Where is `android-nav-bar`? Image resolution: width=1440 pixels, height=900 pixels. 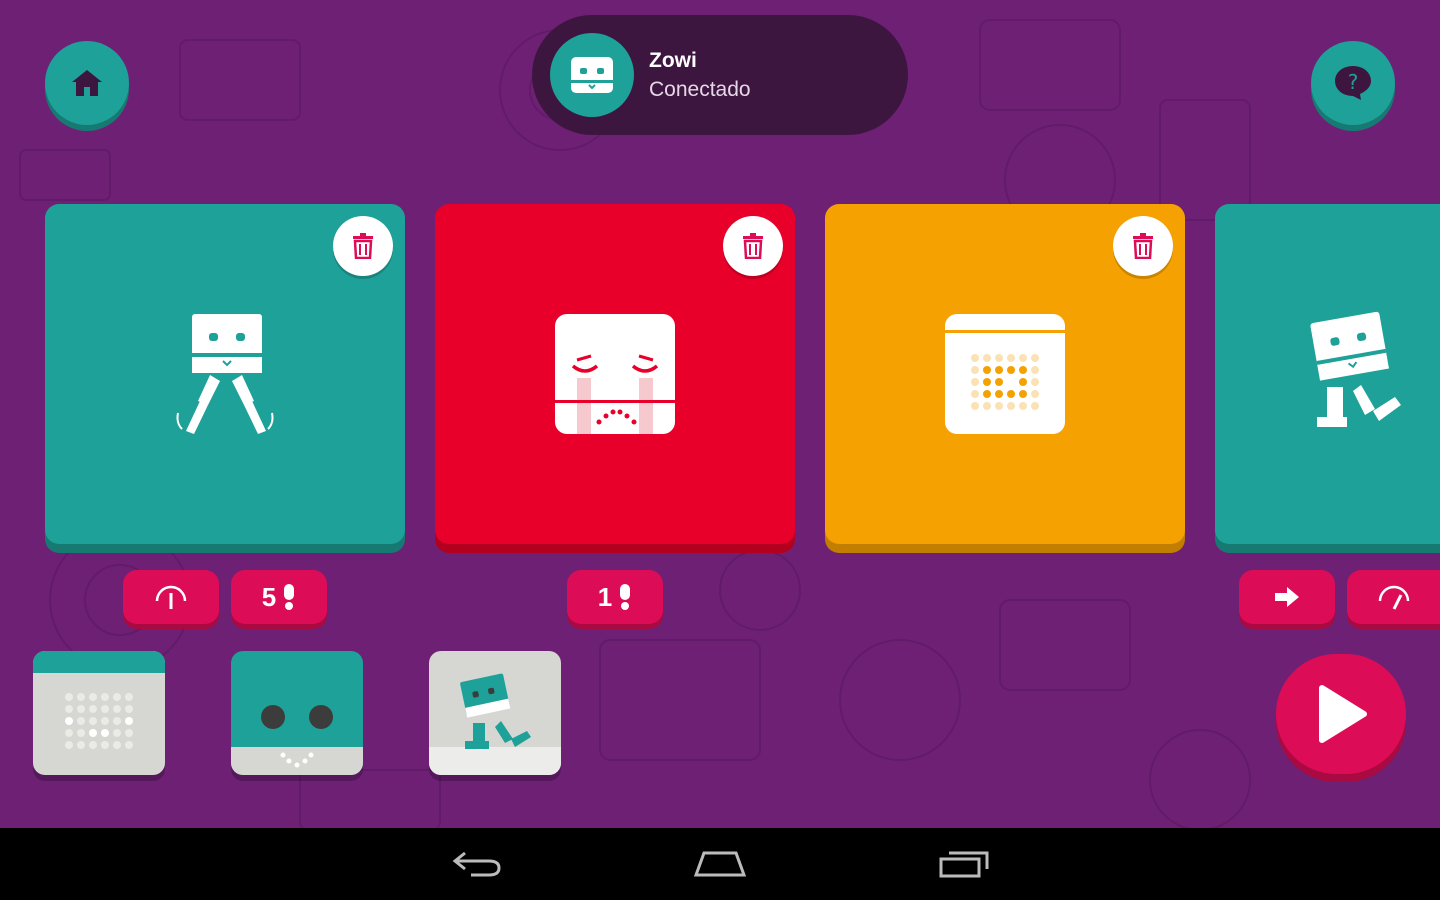
android-nav-bar is located at coordinates (720, 864).